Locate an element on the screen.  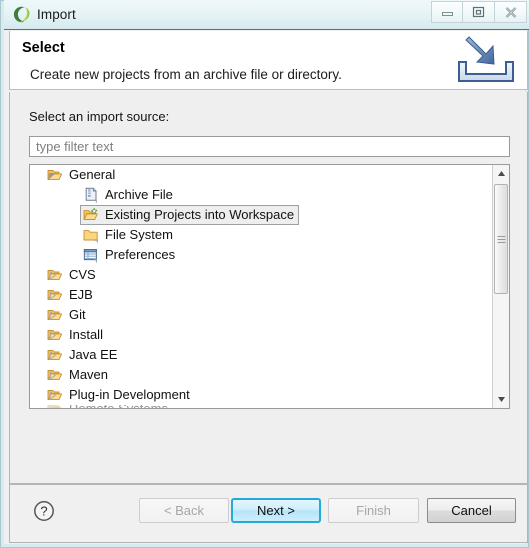
scroll-down-arrow-icon is located at coordinates (501, 399).